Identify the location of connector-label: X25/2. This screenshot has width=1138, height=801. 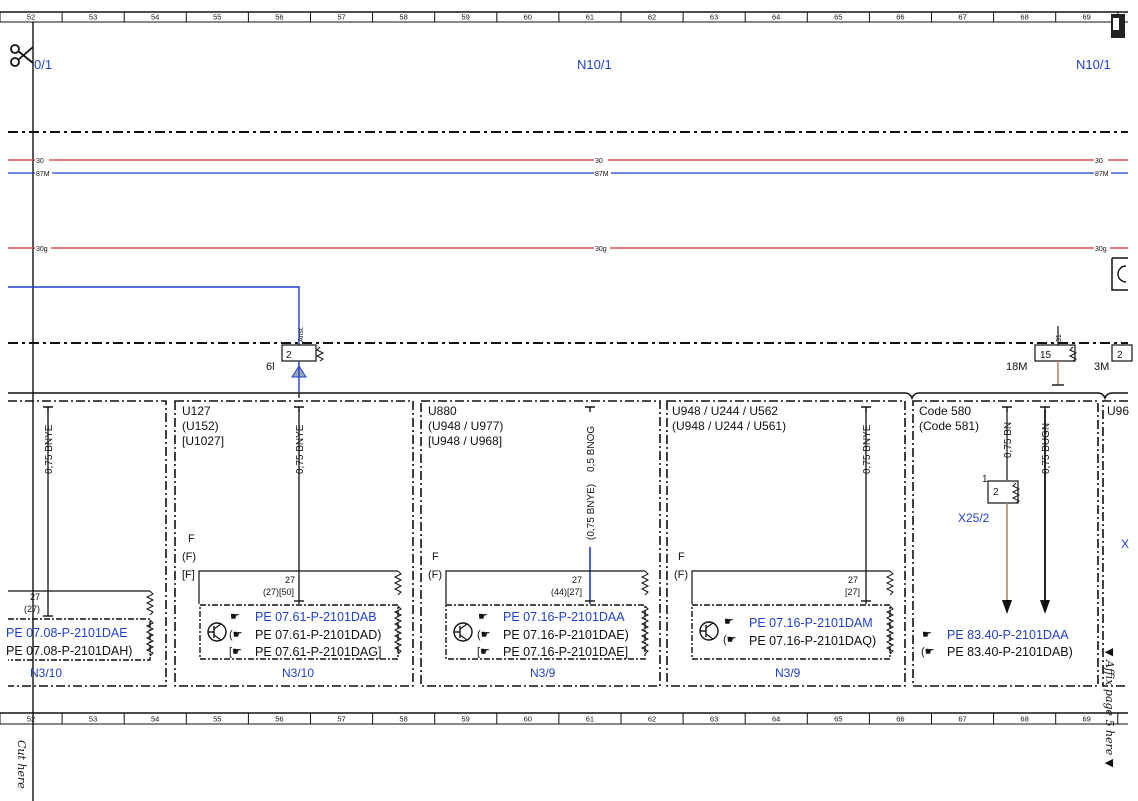
(974, 518).